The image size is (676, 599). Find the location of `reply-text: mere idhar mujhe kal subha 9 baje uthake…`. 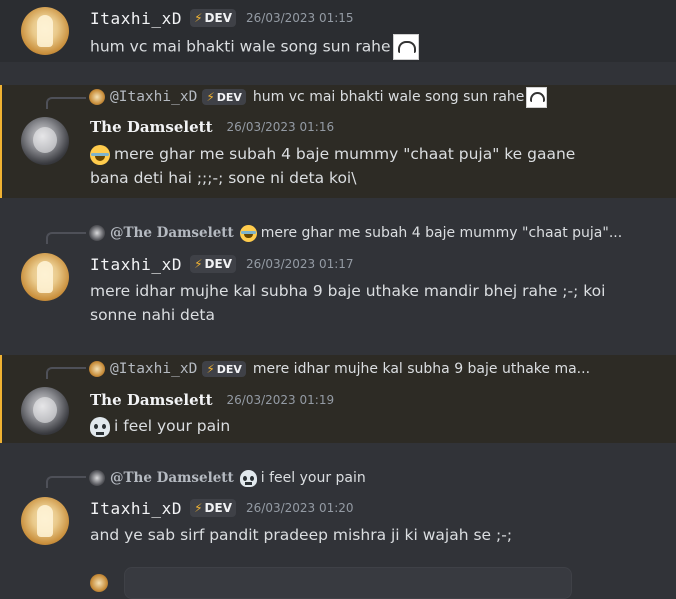

reply-text: mere idhar mujhe kal subha 9 baje uthake… is located at coordinates (421, 369).